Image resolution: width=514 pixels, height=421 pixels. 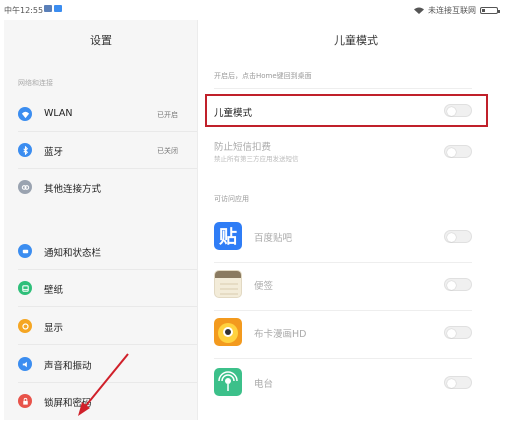 What do you see at coordinates (25, 114) in the screenshot?
I see `wifi-icon` at bounding box center [25, 114].